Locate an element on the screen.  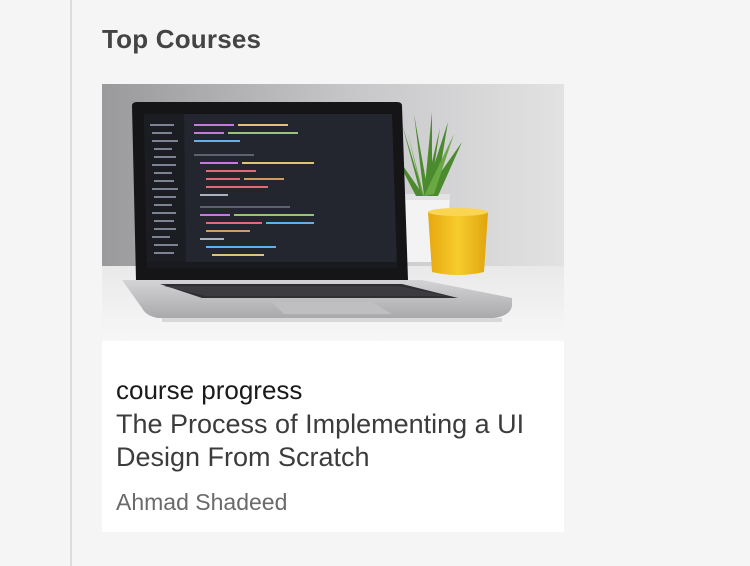
course-progress-label: course progress is located at coordinates (209, 390).